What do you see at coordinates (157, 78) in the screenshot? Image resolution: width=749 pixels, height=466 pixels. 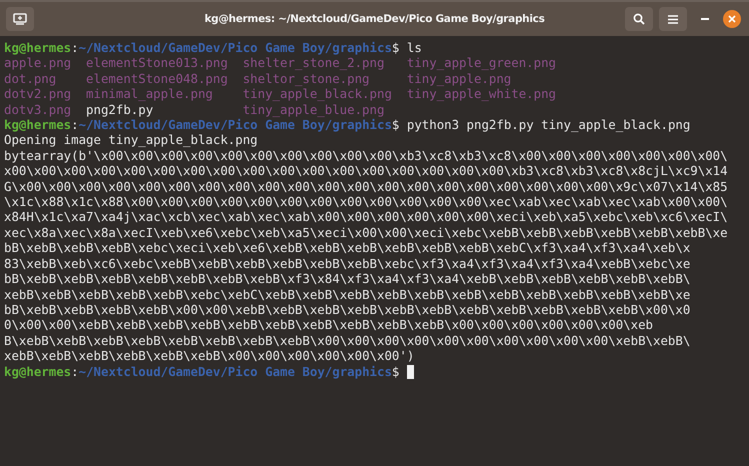 I see `file-name: elementStone048.png` at bounding box center [157, 78].